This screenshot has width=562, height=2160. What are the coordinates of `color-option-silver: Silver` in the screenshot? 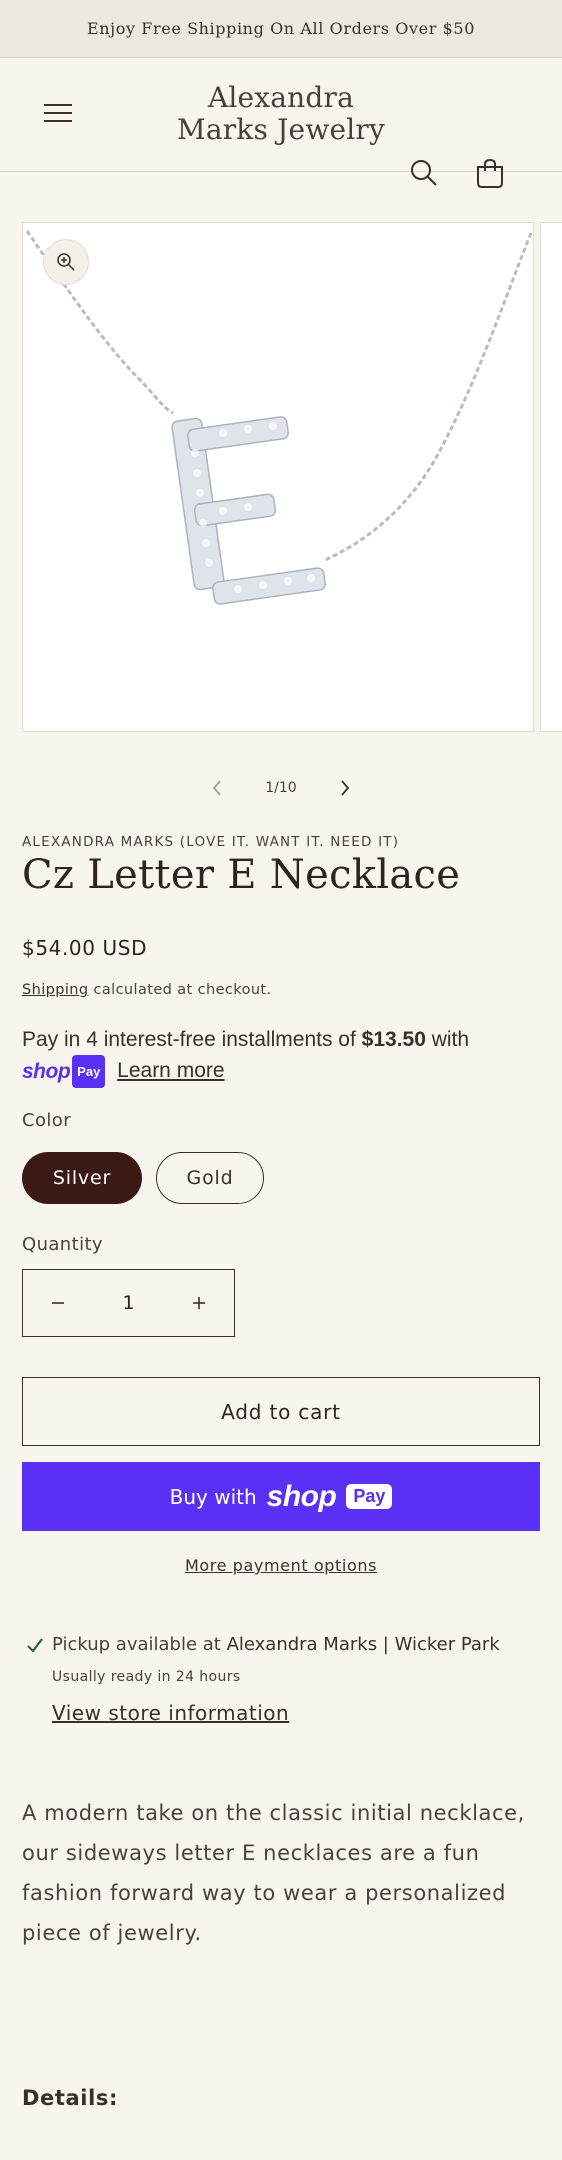 It's located at (82, 1178).